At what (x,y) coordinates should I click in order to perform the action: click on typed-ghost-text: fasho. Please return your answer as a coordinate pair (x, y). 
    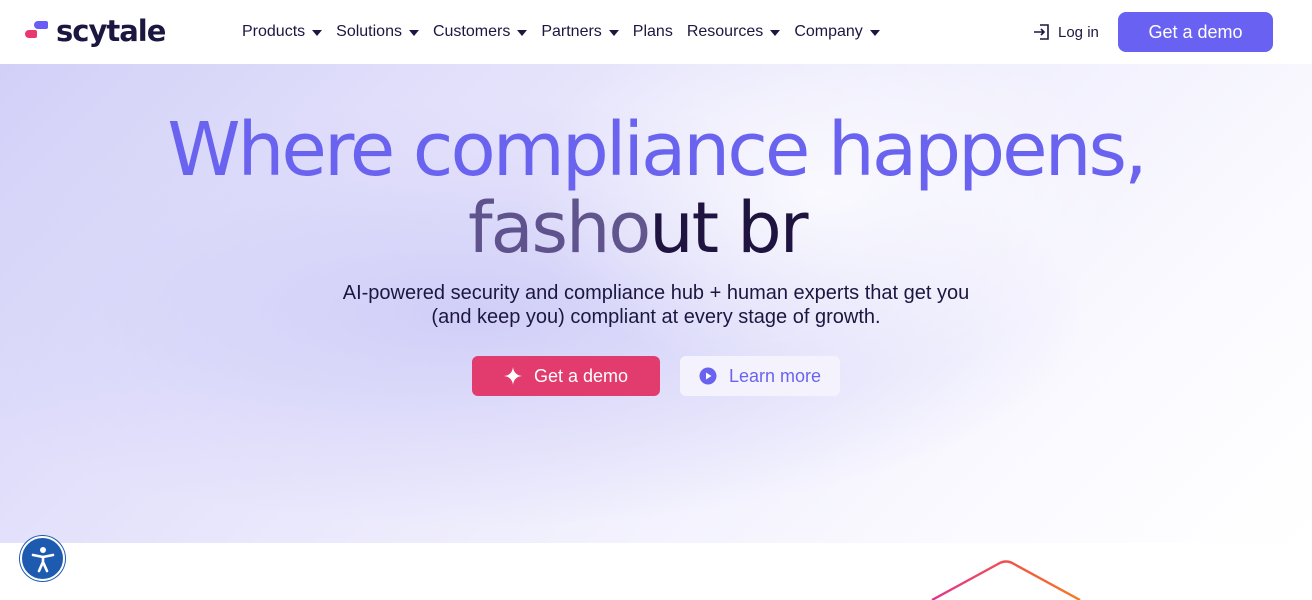
    Looking at the image, I should click on (559, 228).